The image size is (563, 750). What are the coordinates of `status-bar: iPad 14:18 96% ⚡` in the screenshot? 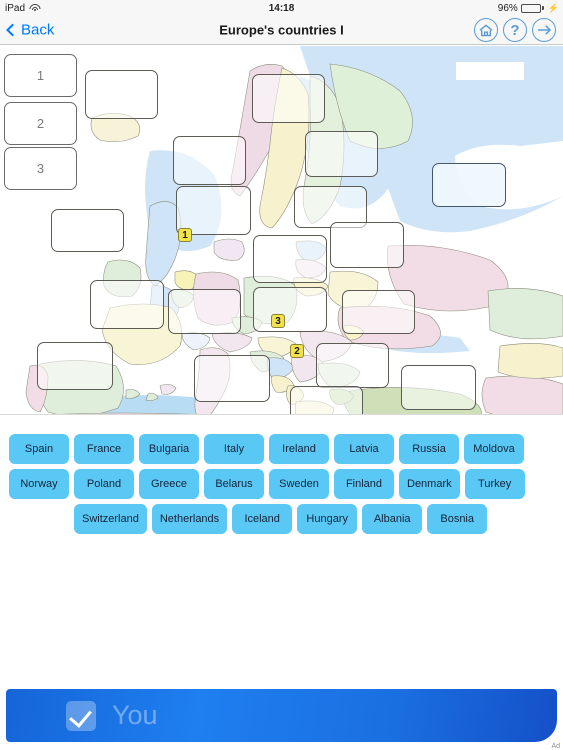 It's located at (281, 8).